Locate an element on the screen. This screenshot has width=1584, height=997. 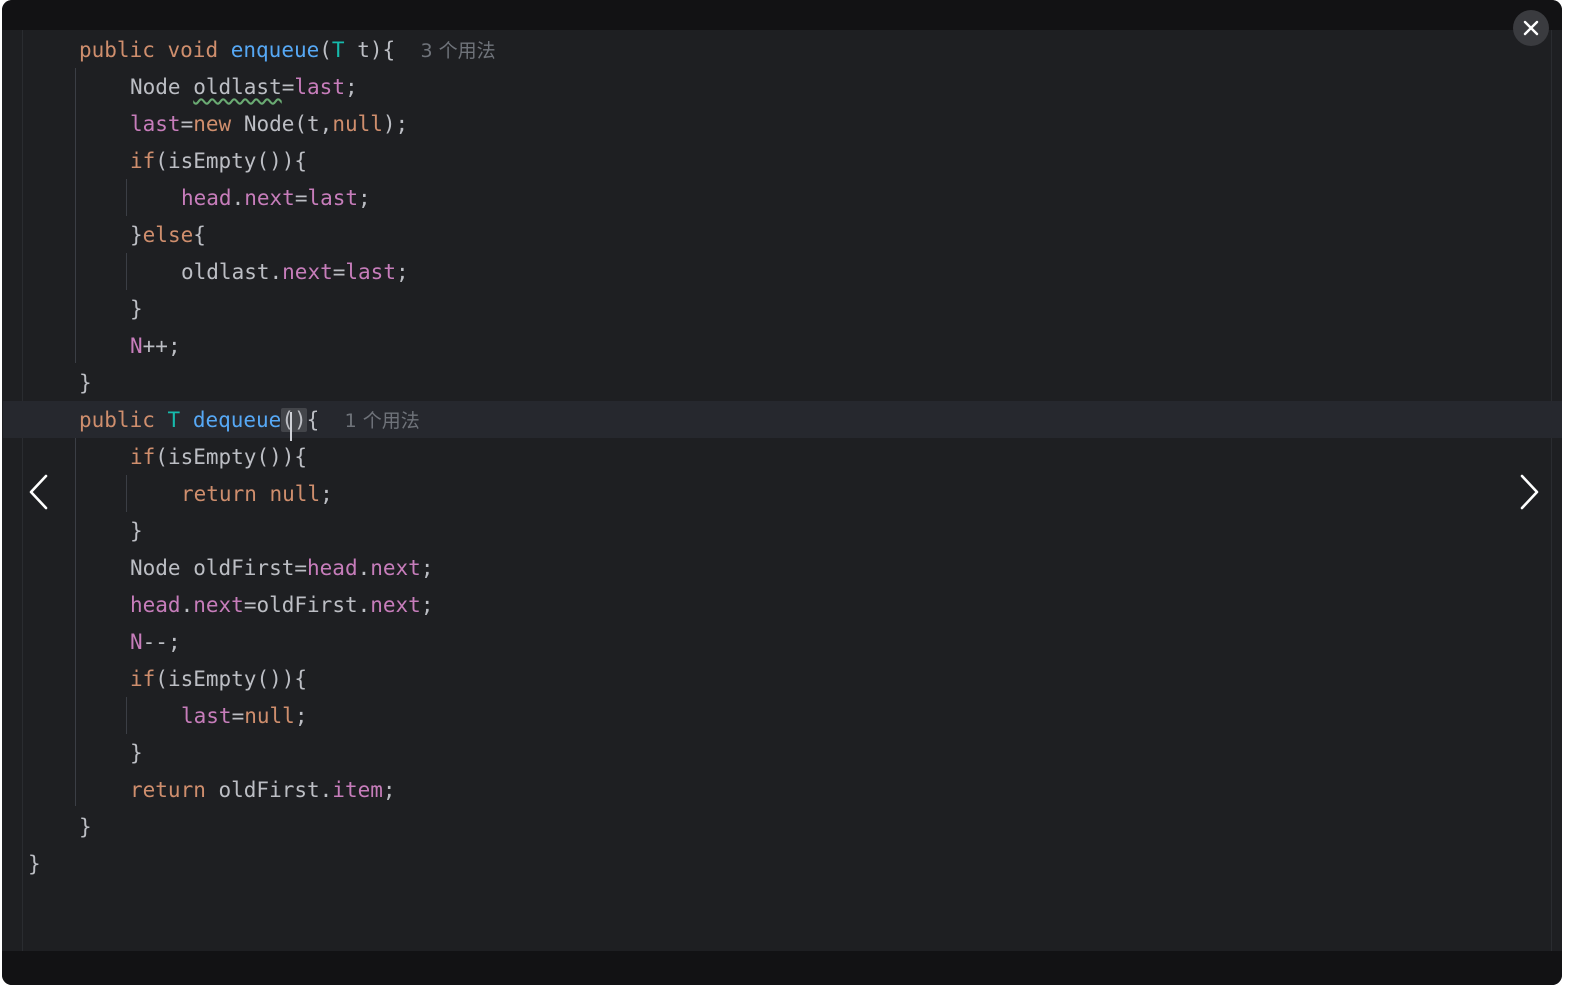
code-line: head.next=last; is located at coordinates (276, 198).